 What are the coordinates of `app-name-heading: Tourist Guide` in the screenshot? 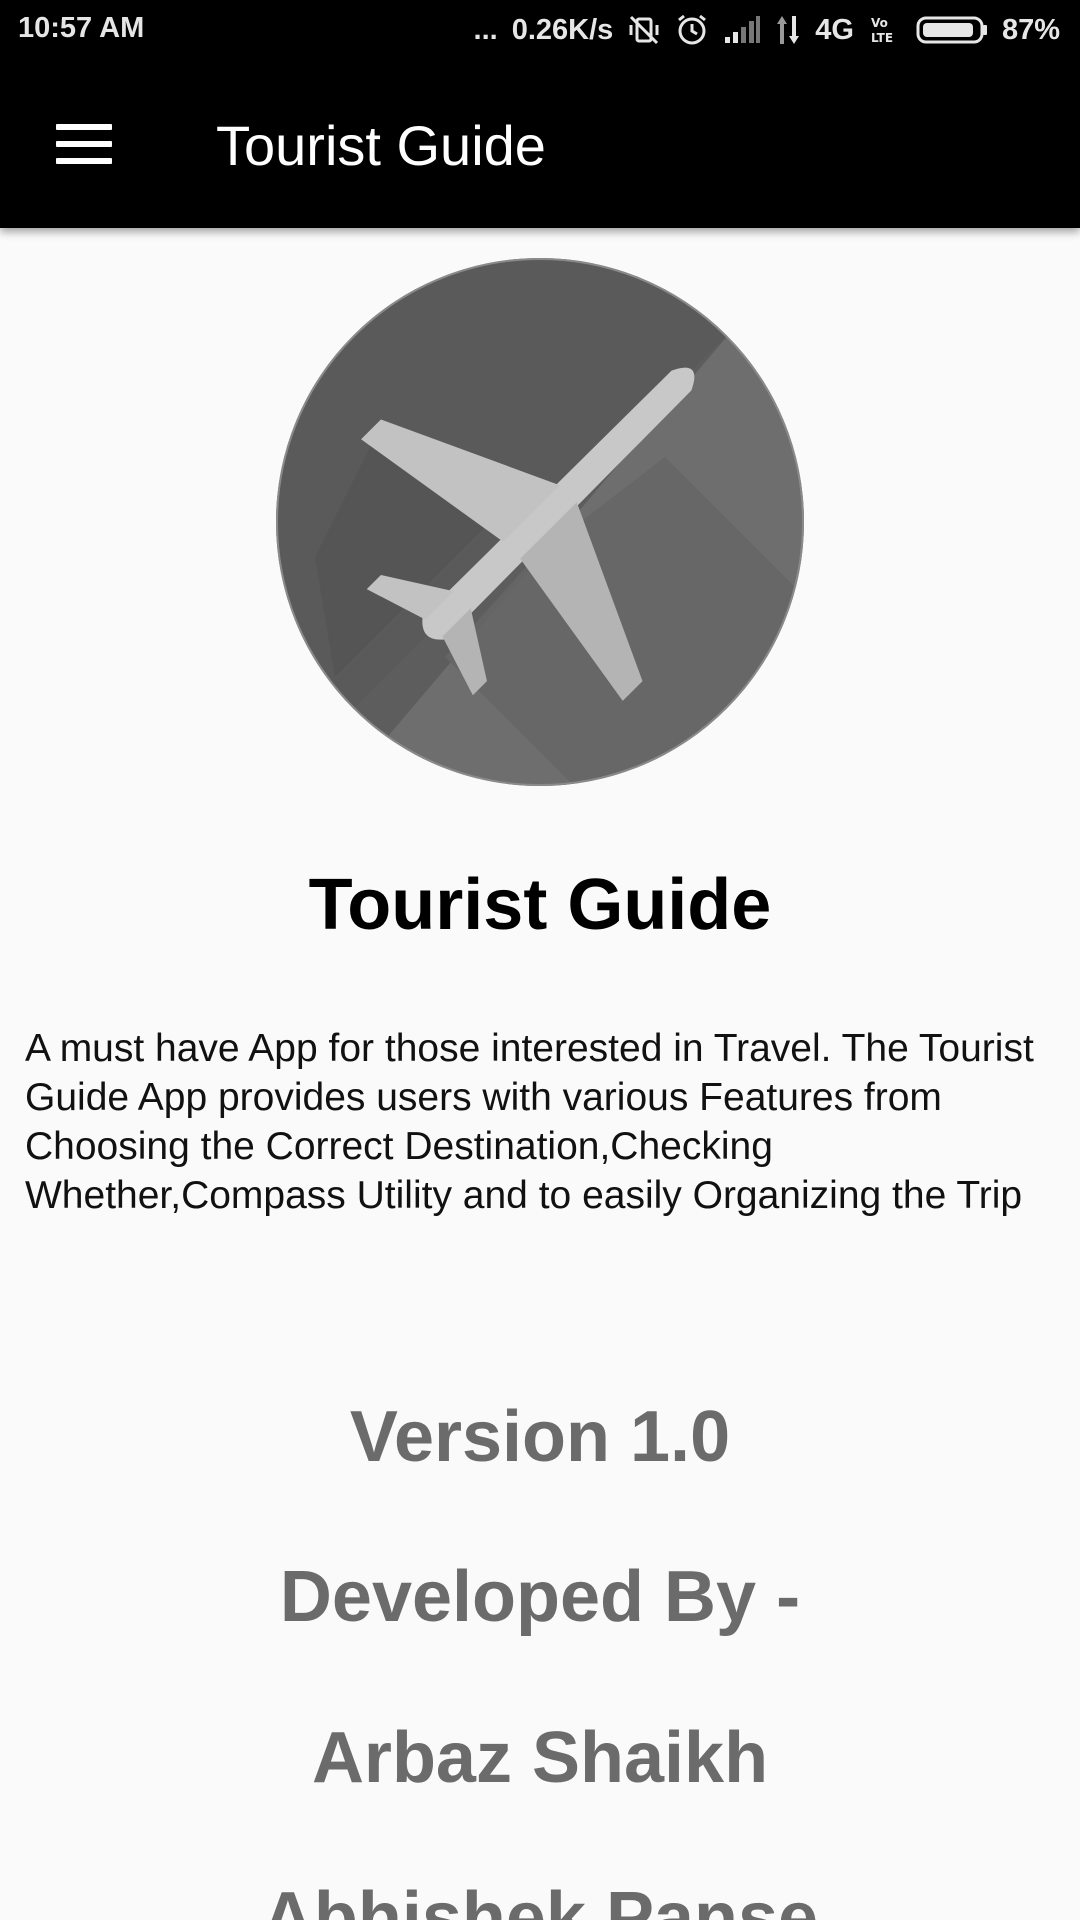 It's located at (540, 905).